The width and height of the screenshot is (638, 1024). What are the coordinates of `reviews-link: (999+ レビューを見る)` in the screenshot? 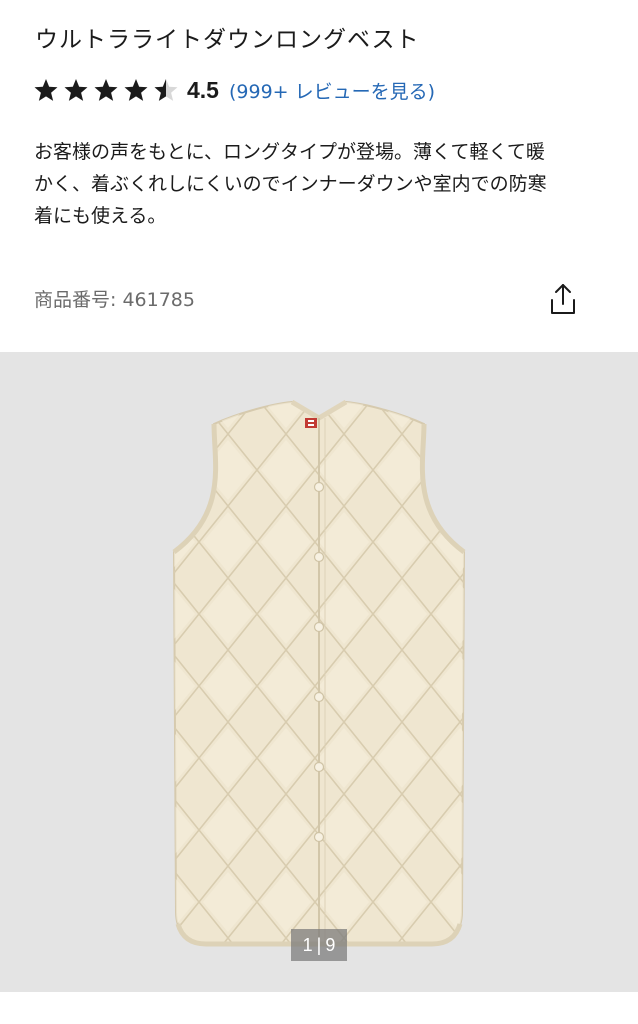 It's located at (332, 90).